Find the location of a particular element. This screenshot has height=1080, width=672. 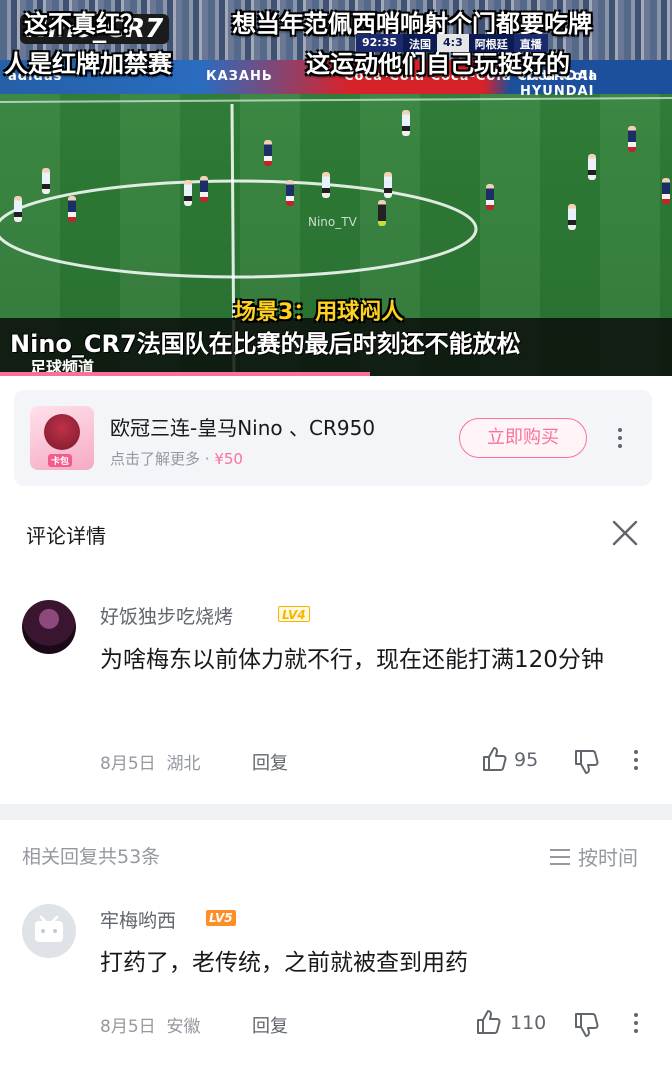

subtitle-text: 法国队在比赛的最后时刻还不能放松 is located at coordinates (328, 344).